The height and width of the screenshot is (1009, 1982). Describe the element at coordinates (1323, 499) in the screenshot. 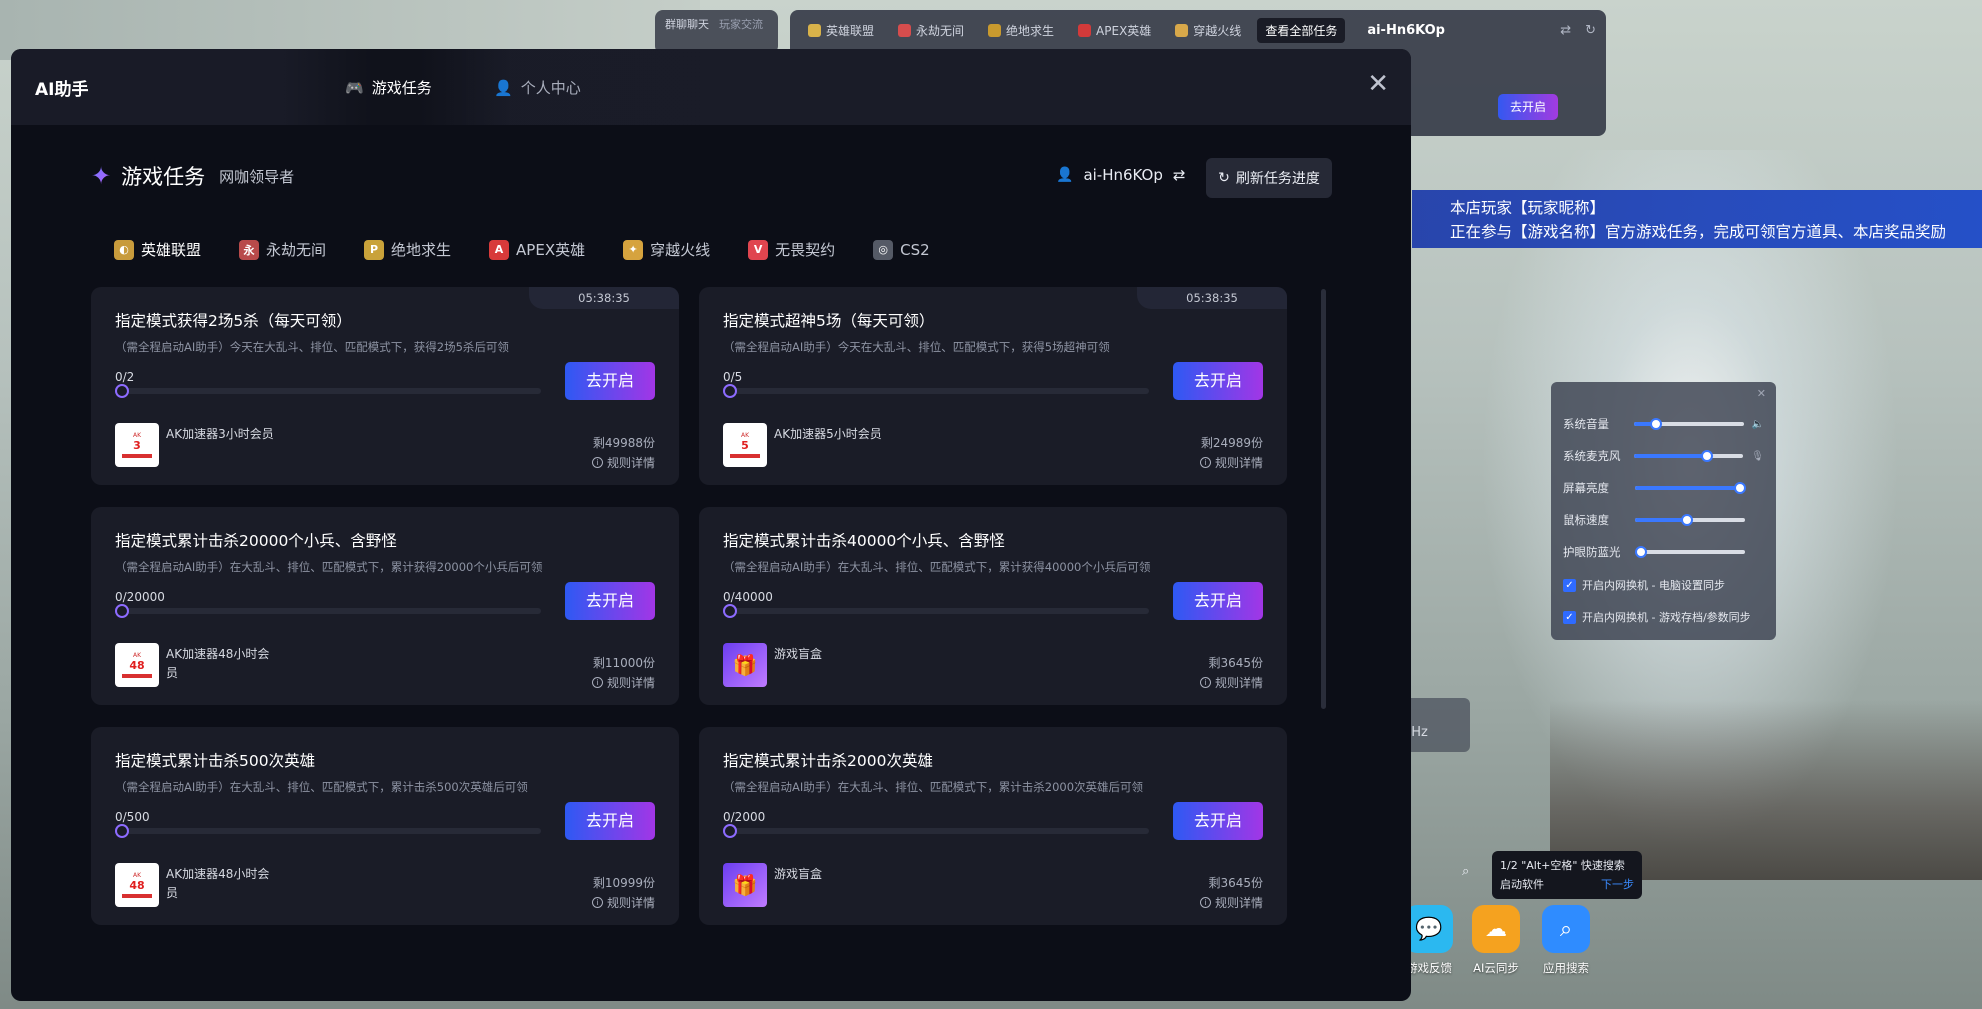

I see `scrollbar` at that location.